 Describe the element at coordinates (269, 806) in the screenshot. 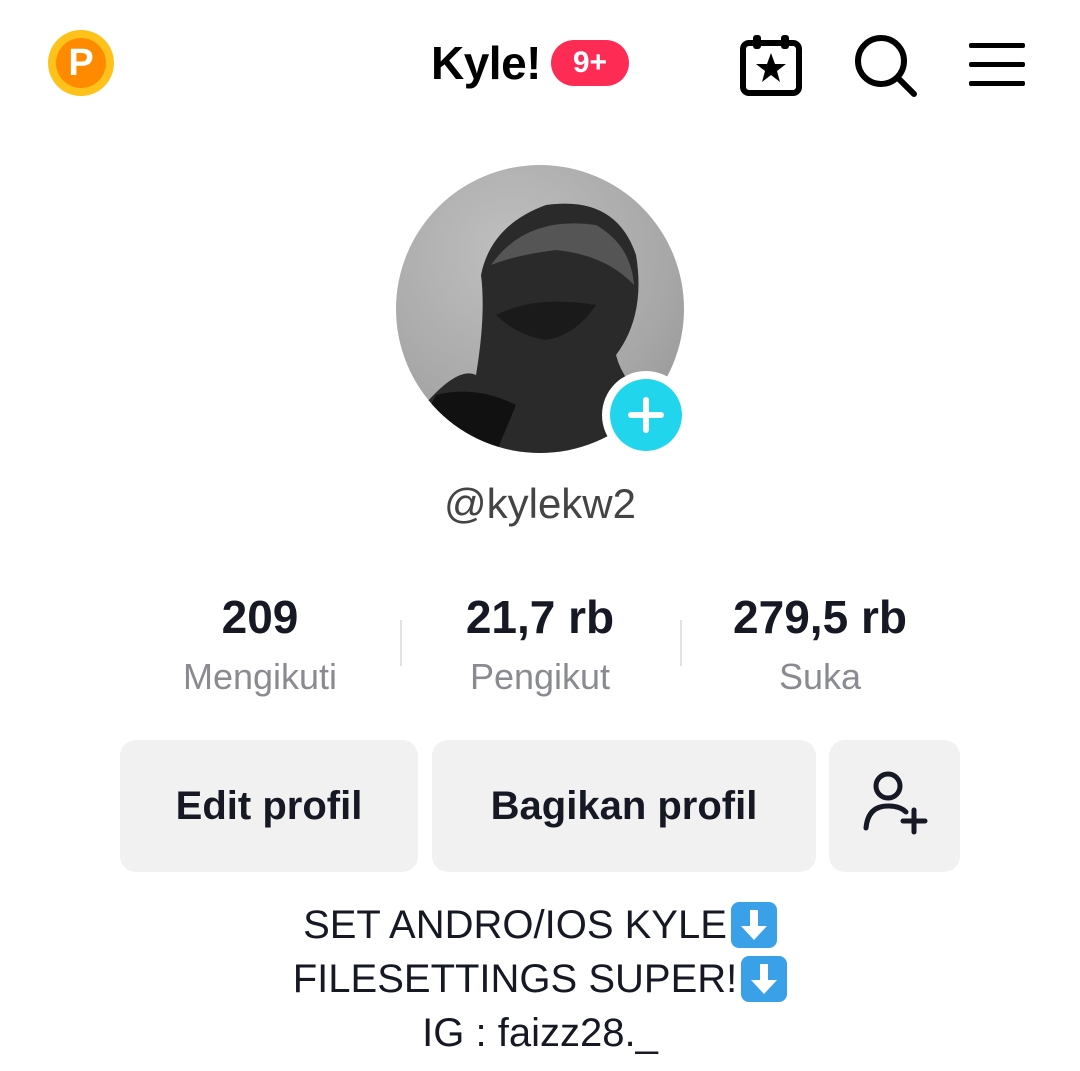

I see `edit-profile-button: Edit profil` at that location.